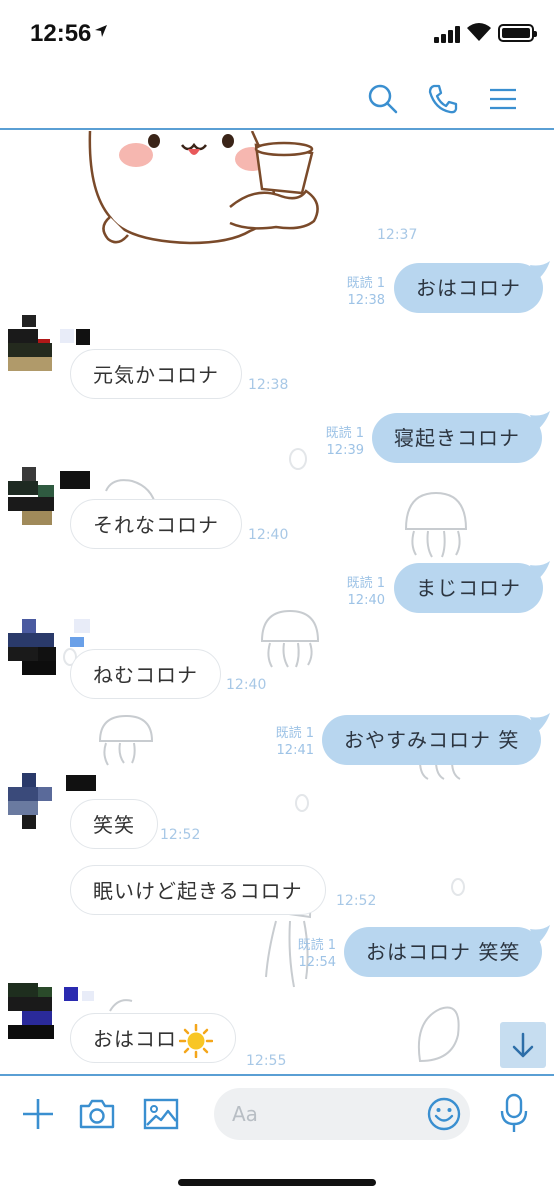 This screenshot has height=1200, width=554. What do you see at coordinates (294, 742) in the screenshot?
I see `read-receipt: 既読 1 12:41` at bounding box center [294, 742].